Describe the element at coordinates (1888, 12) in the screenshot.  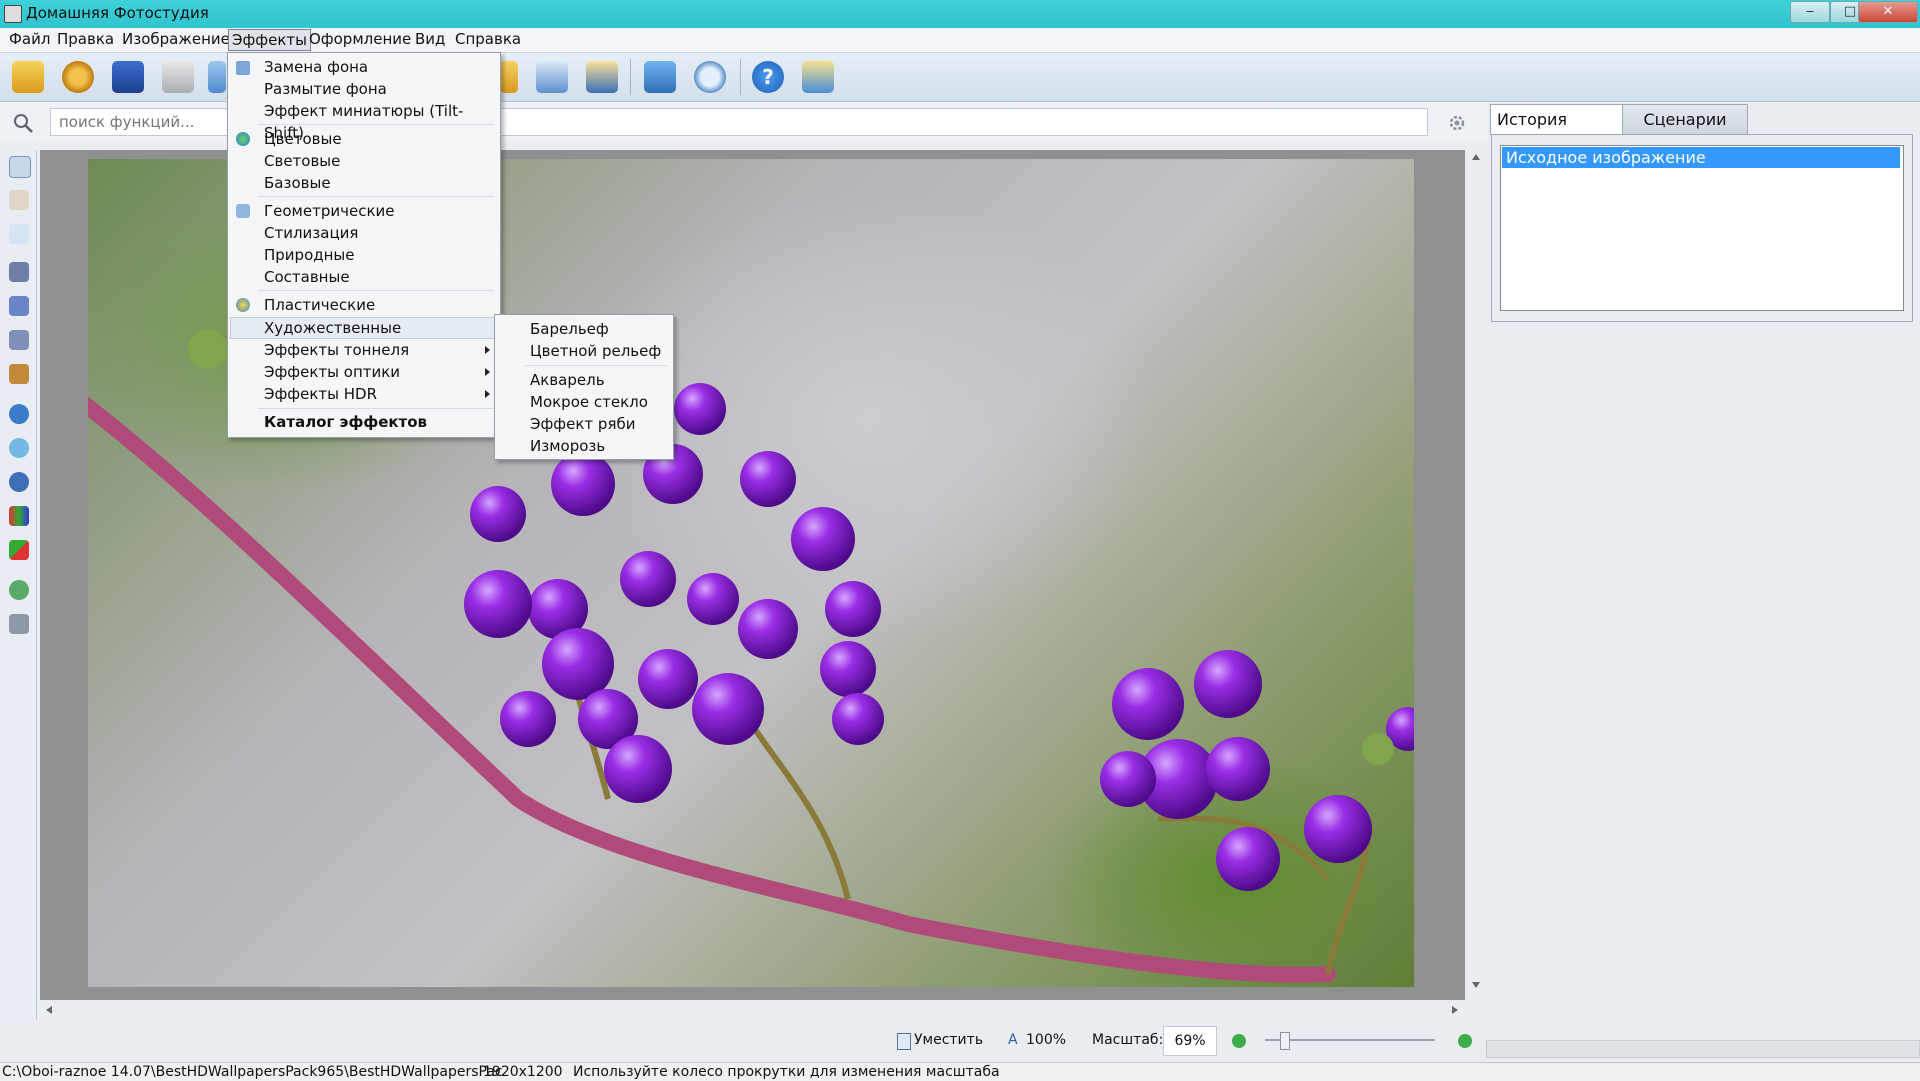
I see `close-button: ✕` at that location.